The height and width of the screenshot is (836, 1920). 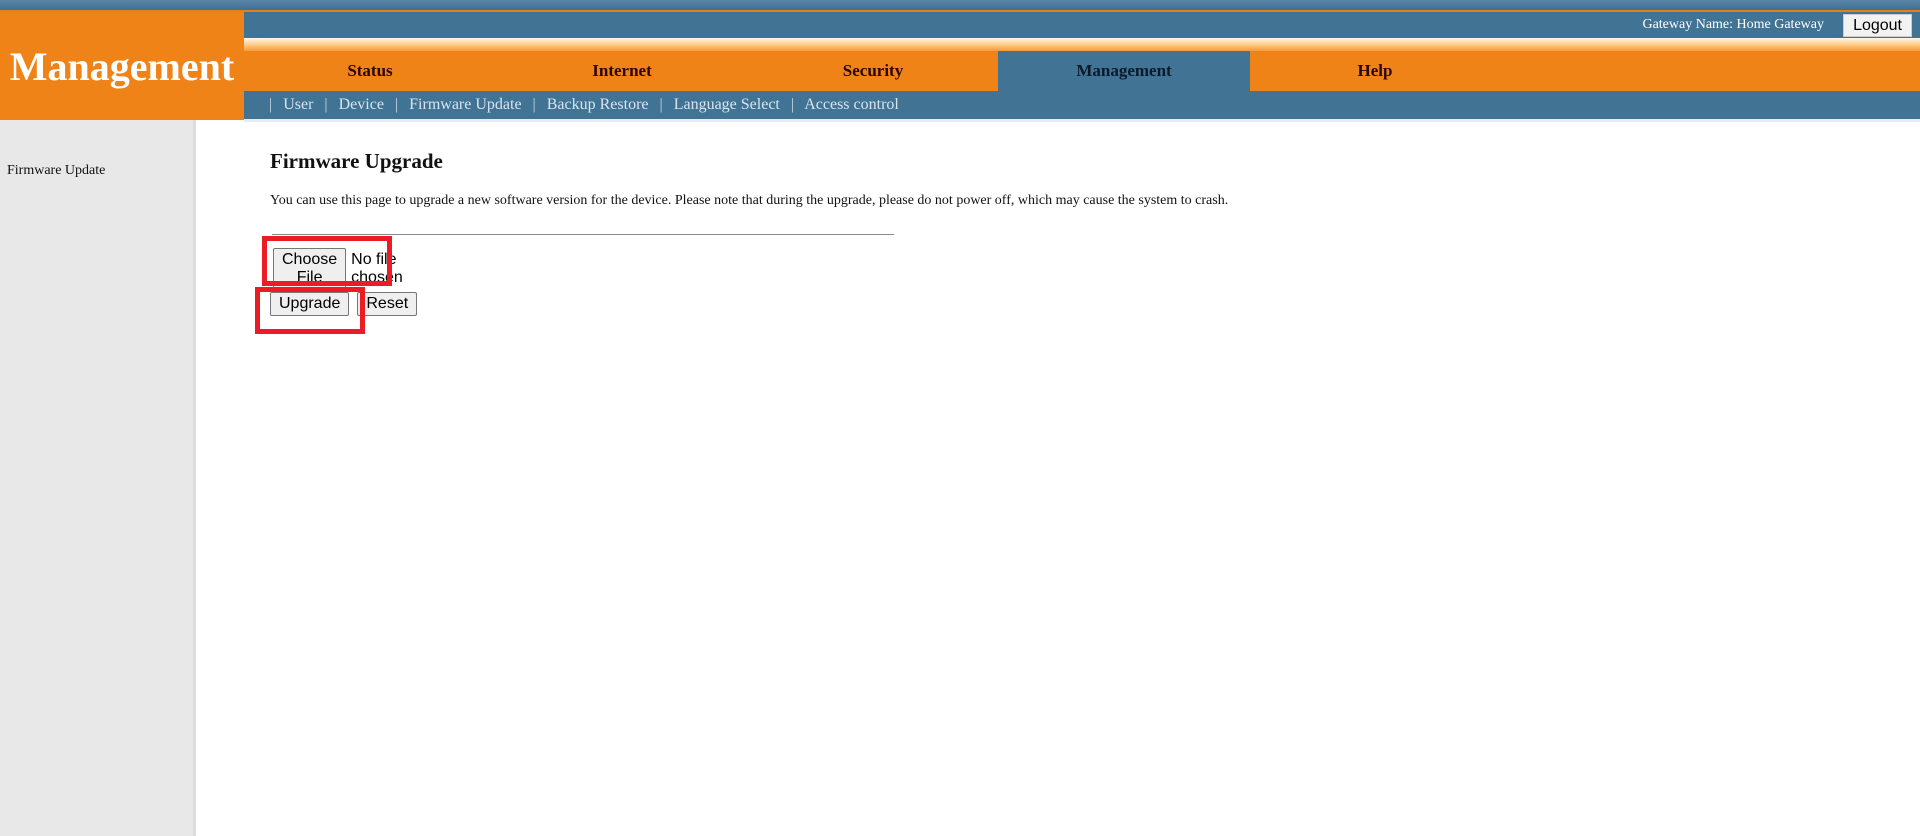 I want to click on submenu-language-select: Language Select, so click(x=727, y=104).